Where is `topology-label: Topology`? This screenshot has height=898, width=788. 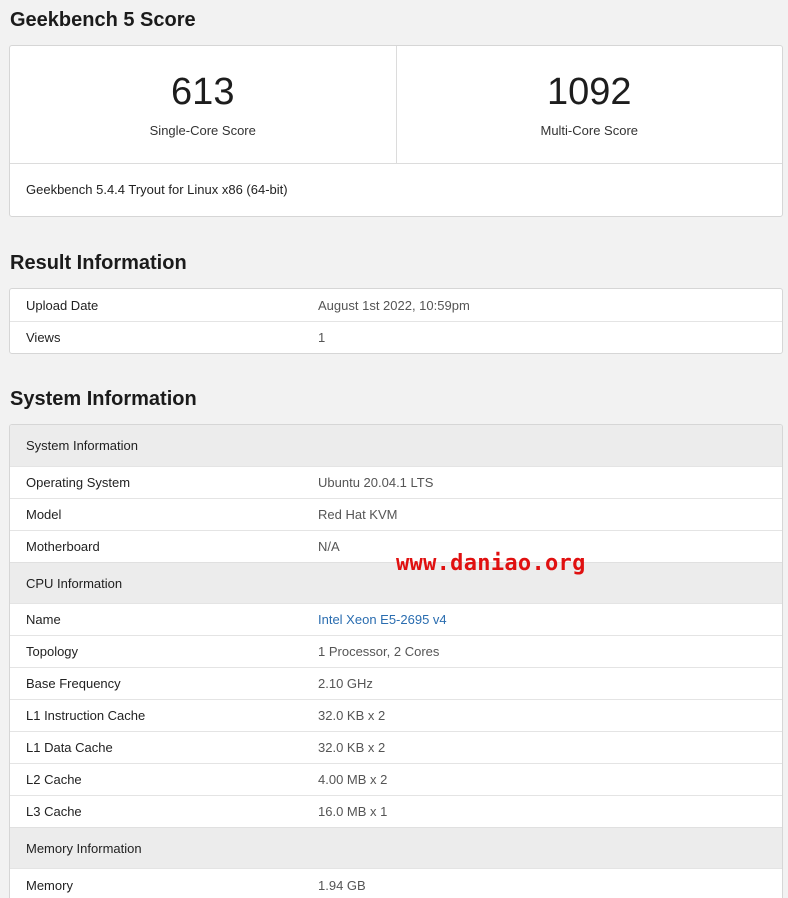
topology-label: Topology is located at coordinates (52, 651).